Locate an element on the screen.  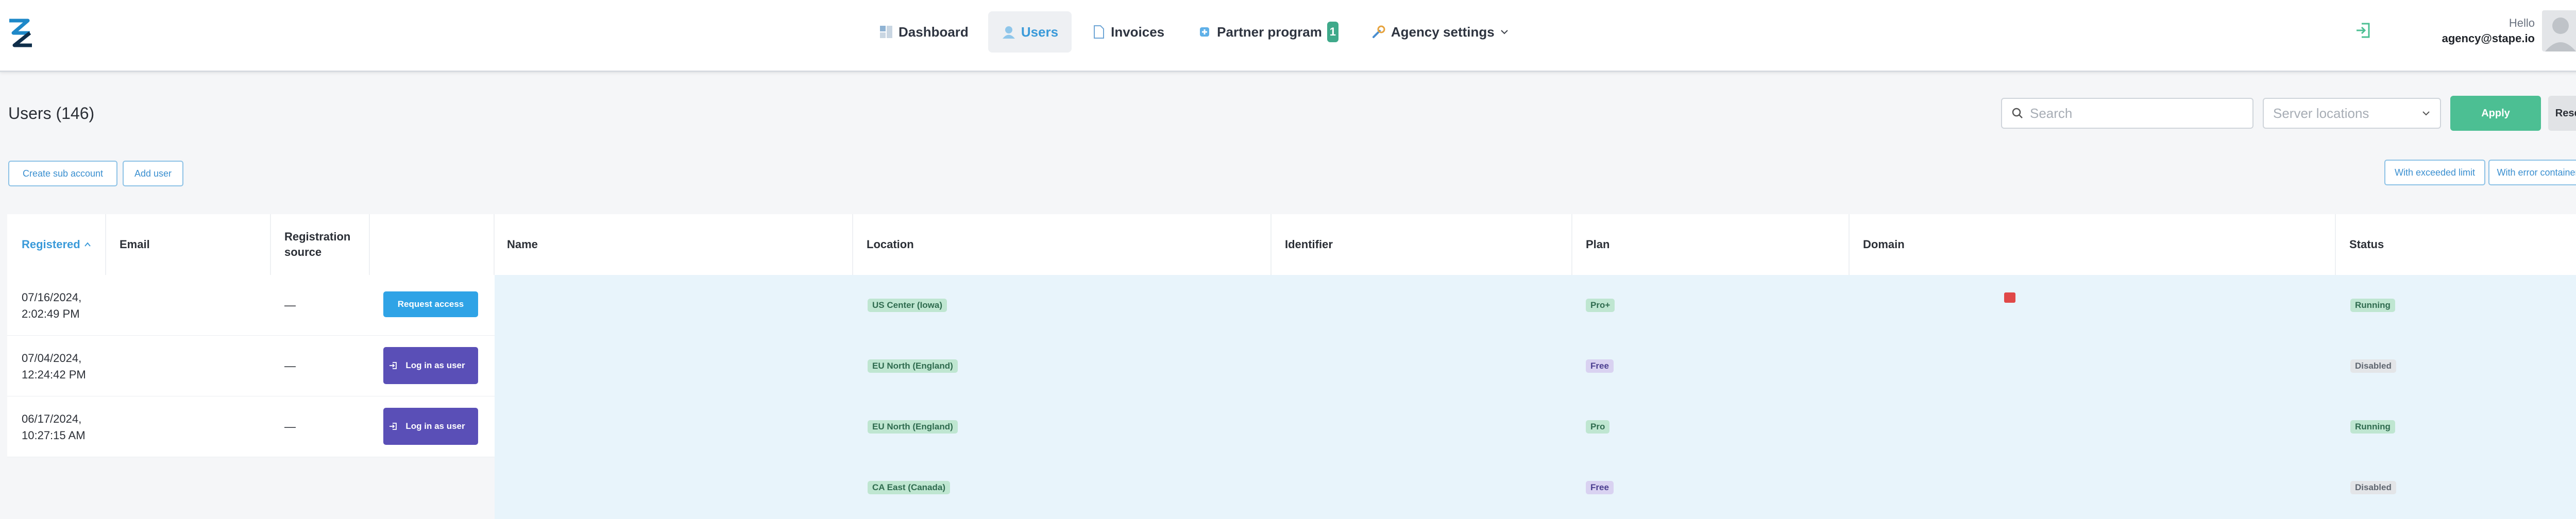
col-identifier: Identifier is located at coordinates (1309, 244).